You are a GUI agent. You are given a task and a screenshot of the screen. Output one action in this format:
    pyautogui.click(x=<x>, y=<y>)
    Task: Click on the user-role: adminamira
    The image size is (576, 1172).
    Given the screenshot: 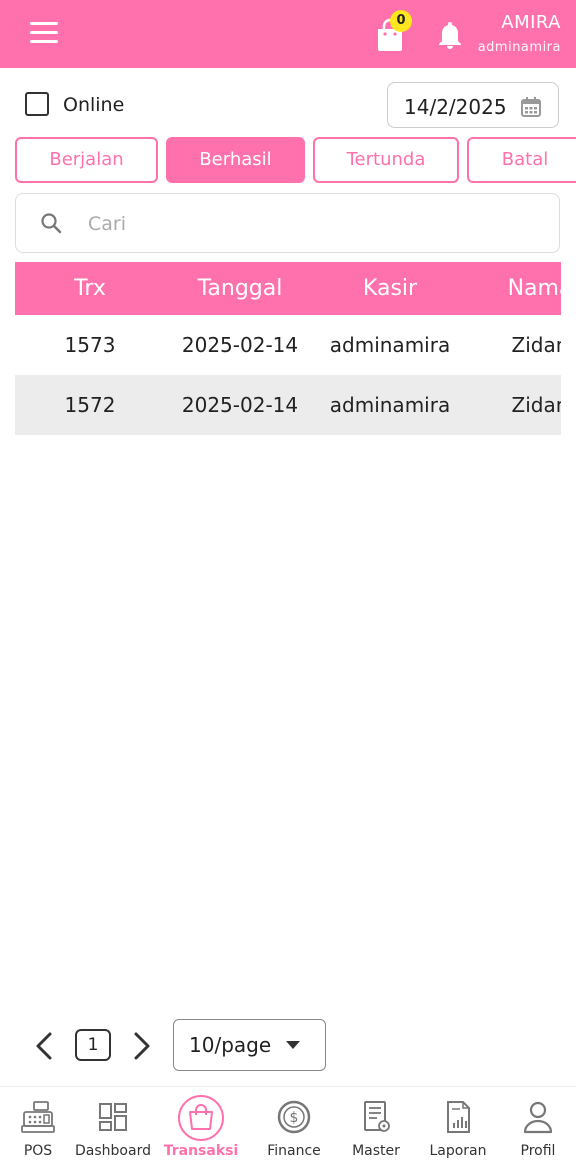 What is the action you would take?
    pyautogui.click(x=519, y=47)
    